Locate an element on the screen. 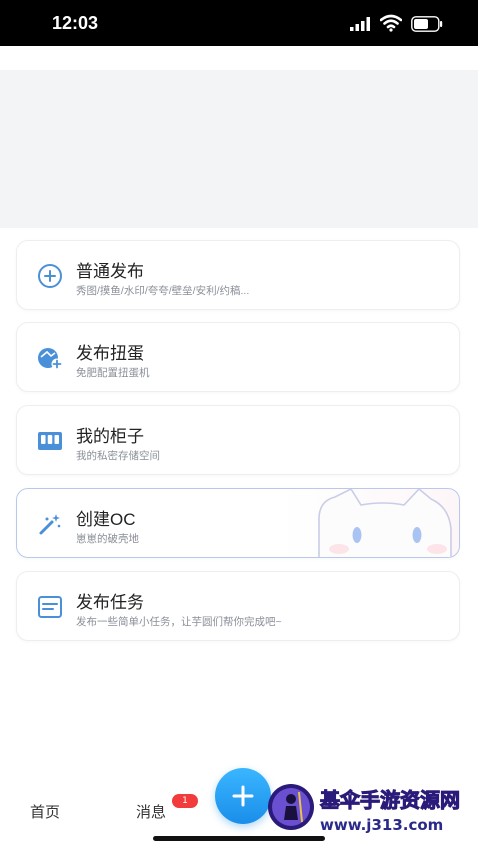 This screenshot has height=850, width=478. top-spacer is located at coordinates (239, 58).